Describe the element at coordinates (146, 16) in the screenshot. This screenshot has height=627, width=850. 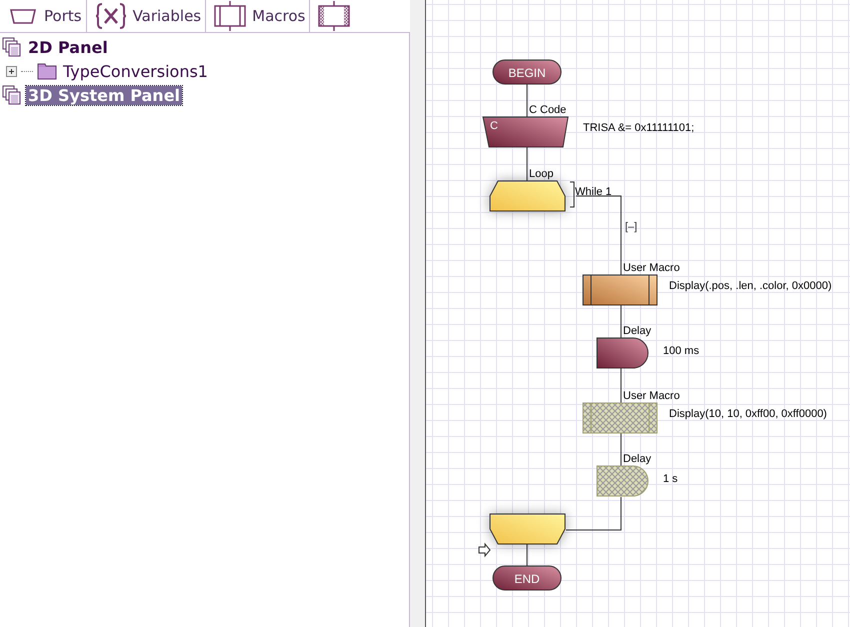
I see `panel-tab: Variables` at that location.